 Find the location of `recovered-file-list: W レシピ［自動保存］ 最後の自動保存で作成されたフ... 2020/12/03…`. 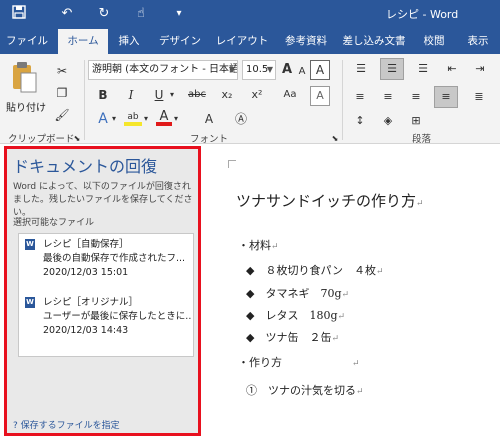

recovered-file-list: W レシピ［自動保存］ 最後の自動保存で作成されたフ... 2020/12/03… is located at coordinates (106, 295).